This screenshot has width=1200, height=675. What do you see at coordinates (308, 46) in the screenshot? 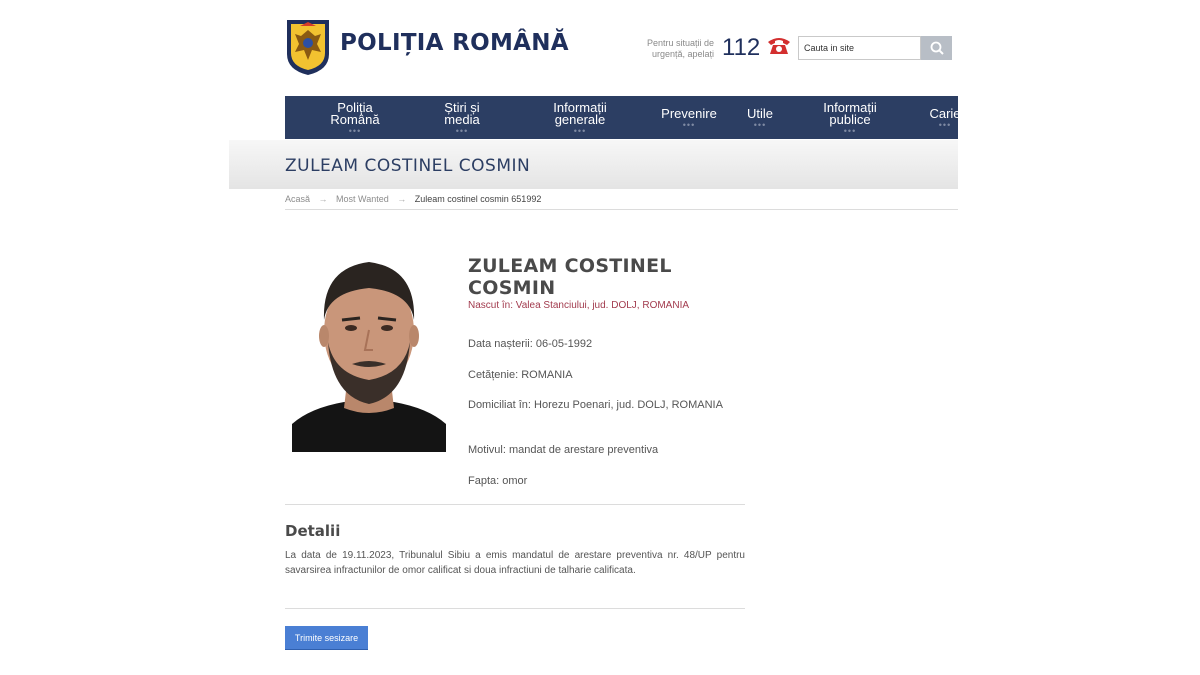
I see `police-crest-logo` at bounding box center [308, 46].